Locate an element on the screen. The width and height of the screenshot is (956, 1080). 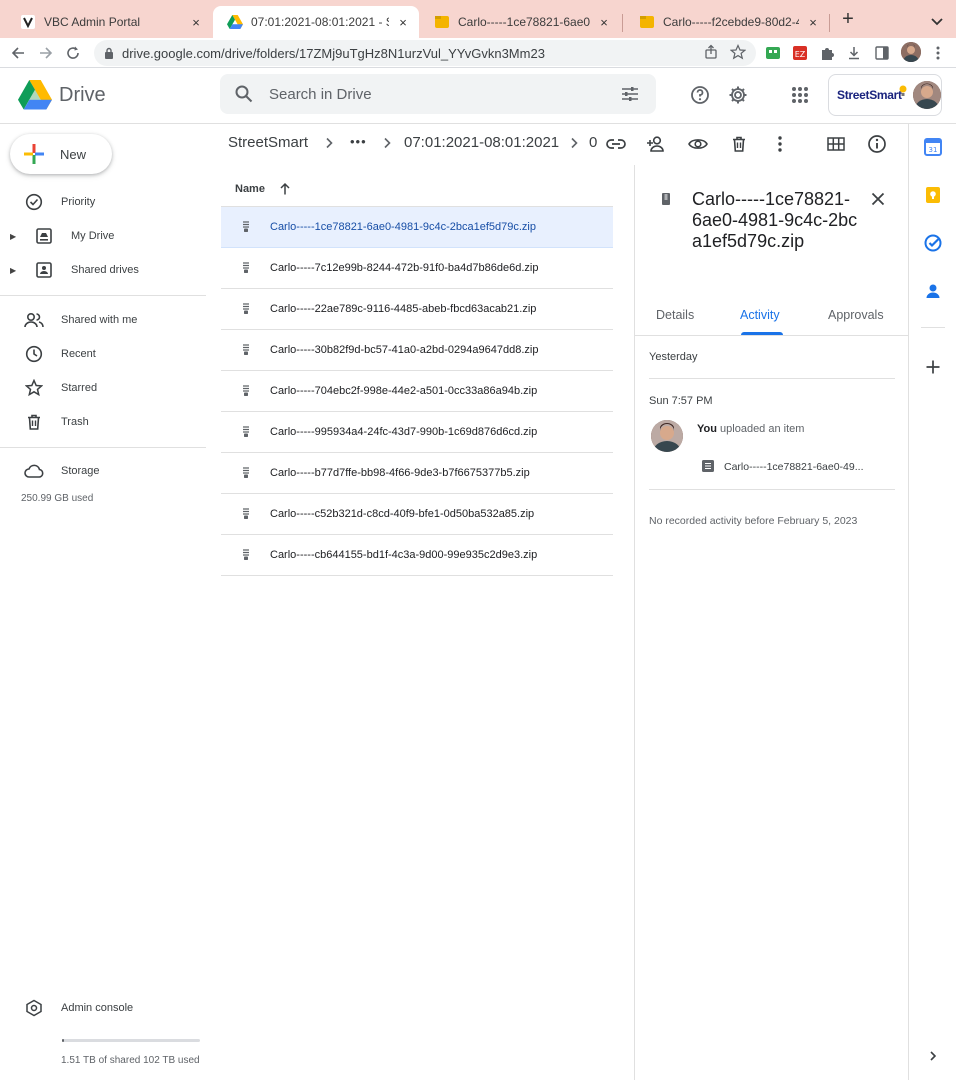
cloud-icon is located at coordinates (34, 471).